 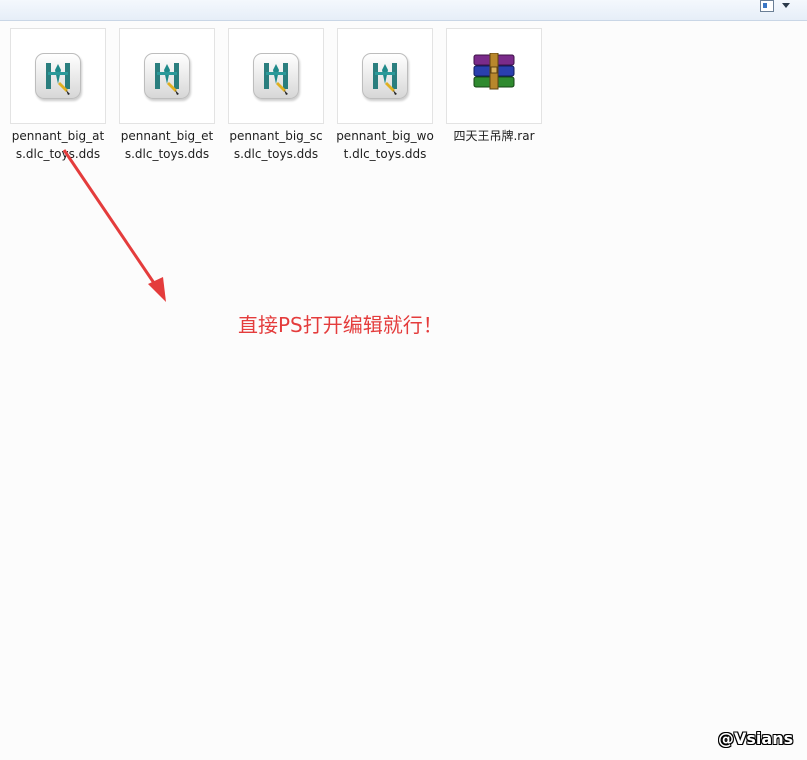 I want to click on watermark: @Vsians, so click(x=756, y=738).